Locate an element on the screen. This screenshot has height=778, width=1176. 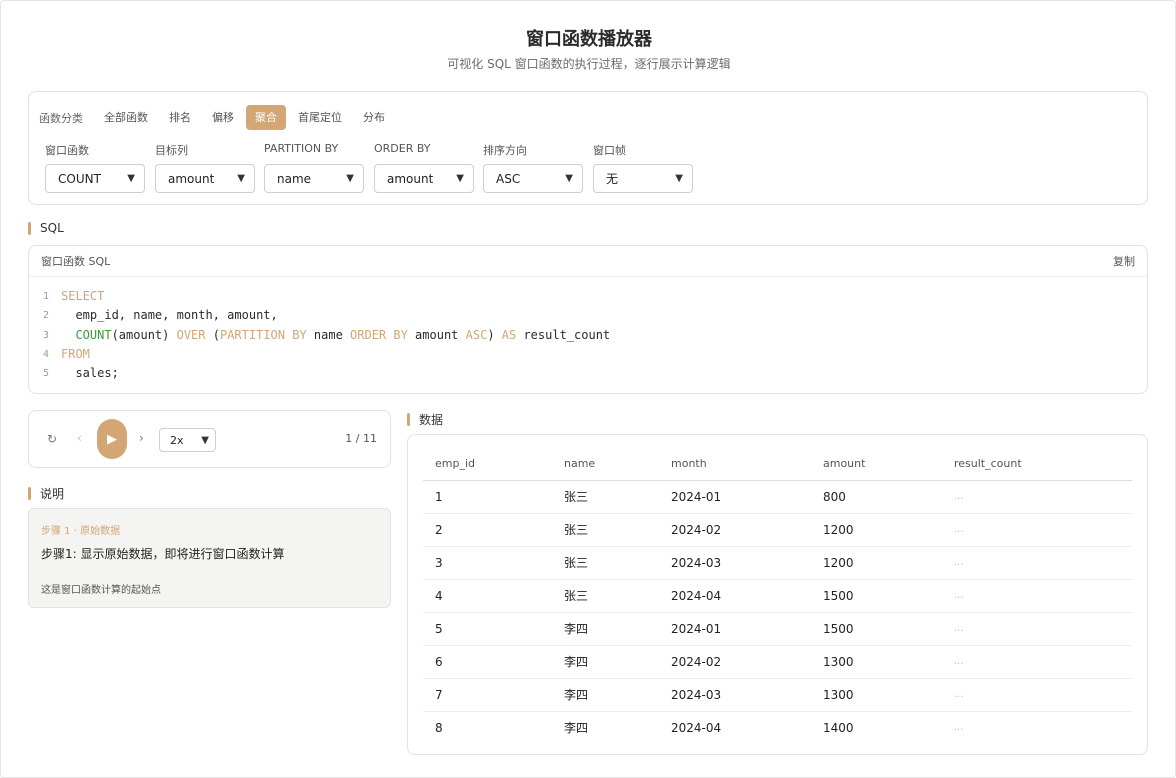
order-by-select: amount ▼ is located at coordinates (424, 178).